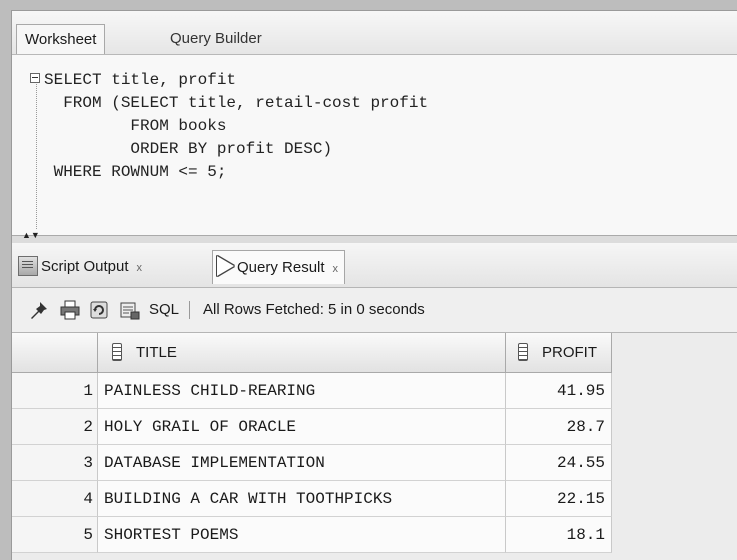 The image size is (737, 560). Describe the element at coordinates (70, 310) in the screenshot. I see `print-icon` at that location.